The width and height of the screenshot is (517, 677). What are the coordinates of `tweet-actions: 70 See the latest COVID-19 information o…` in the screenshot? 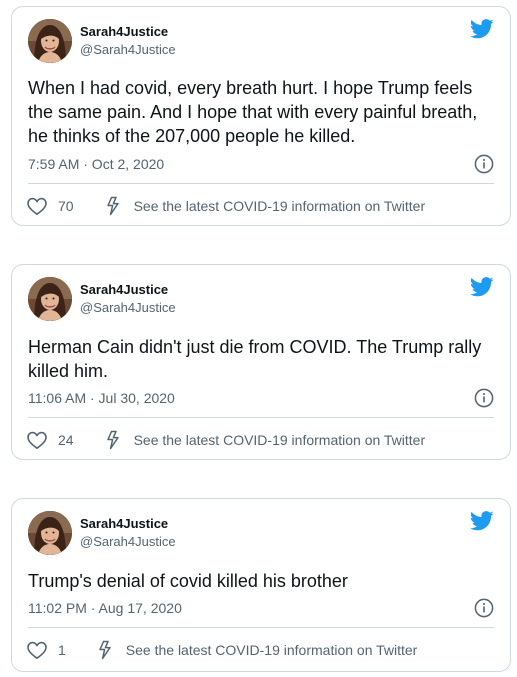 It's located at (225, 206).